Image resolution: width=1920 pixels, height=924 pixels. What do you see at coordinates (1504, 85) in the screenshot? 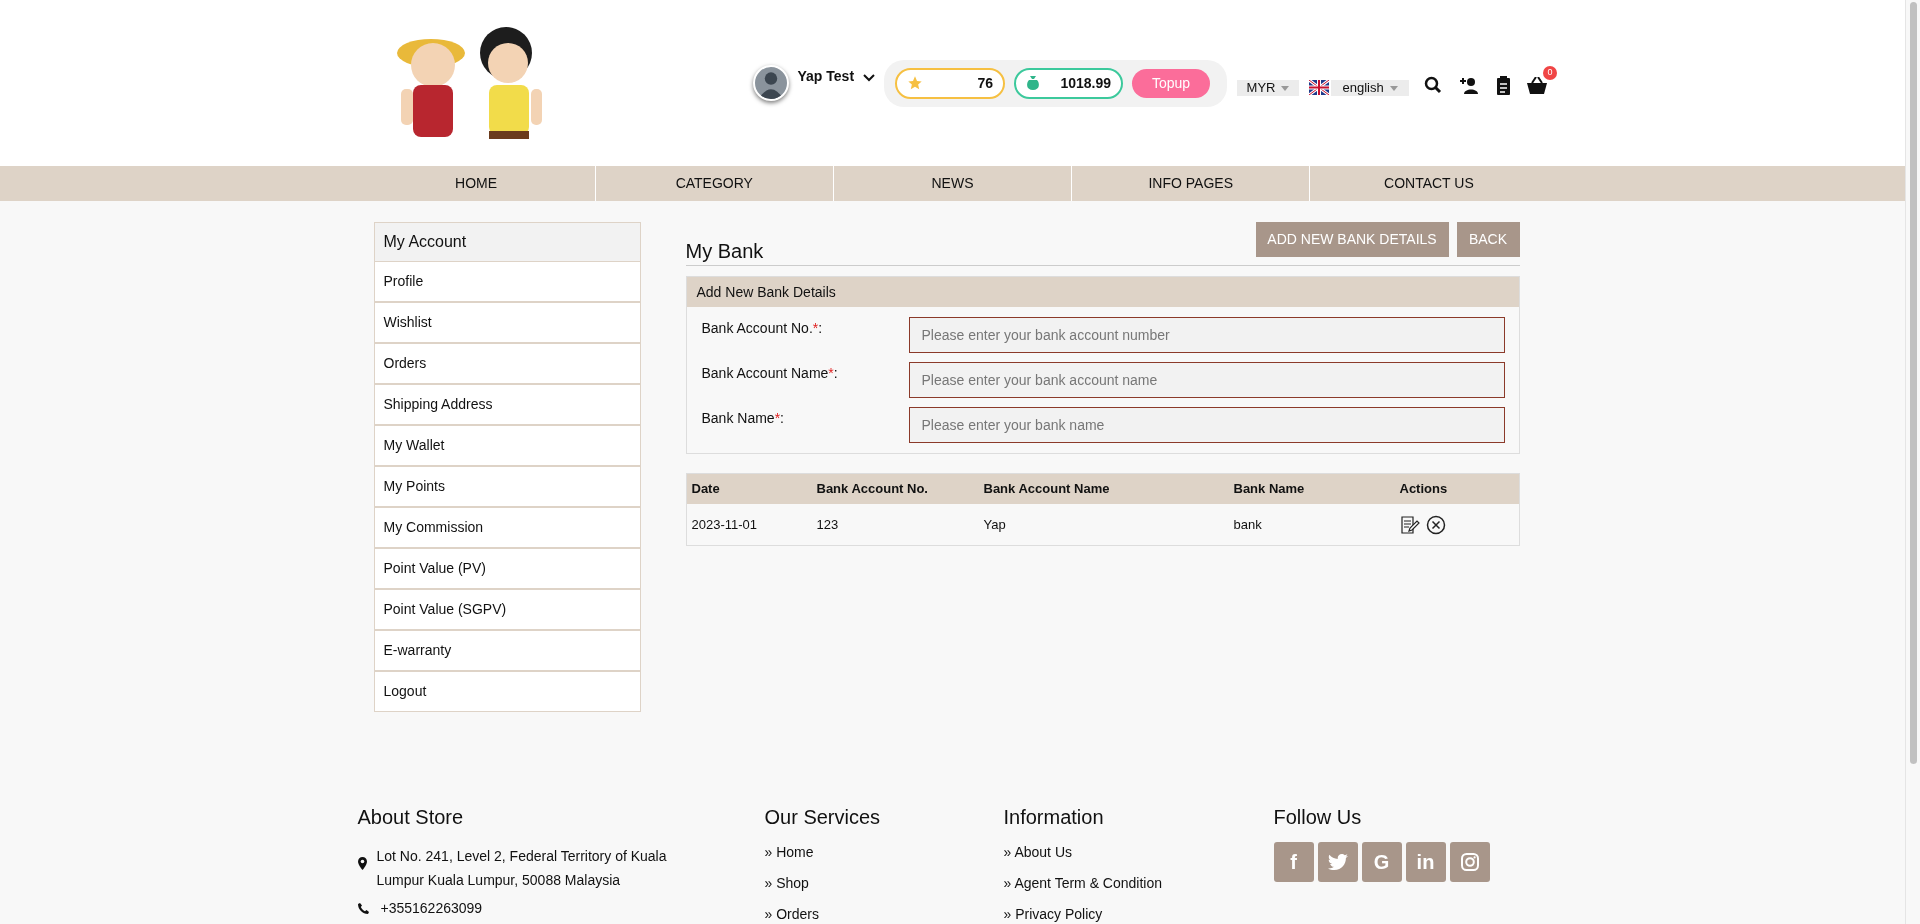
I see `clipboard-icon` at bounding box center [1504, 85].